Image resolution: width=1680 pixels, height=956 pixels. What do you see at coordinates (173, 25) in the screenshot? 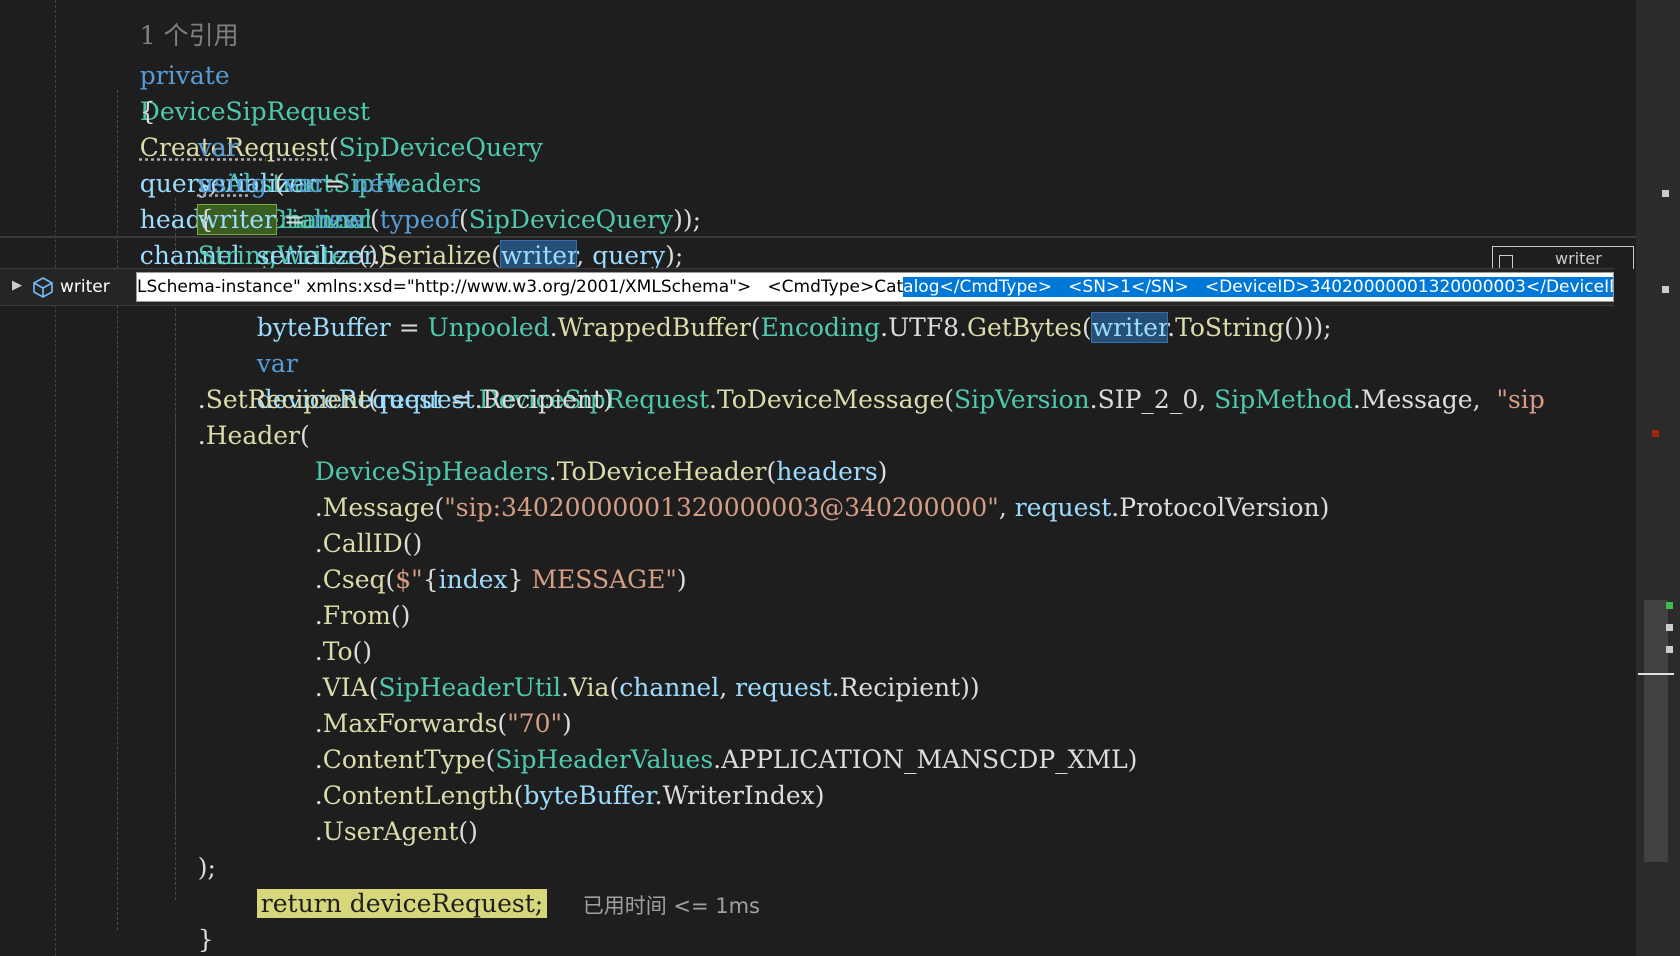
I see `reference-count-codelens: 1 个引用` at bounding box center [173, 25].